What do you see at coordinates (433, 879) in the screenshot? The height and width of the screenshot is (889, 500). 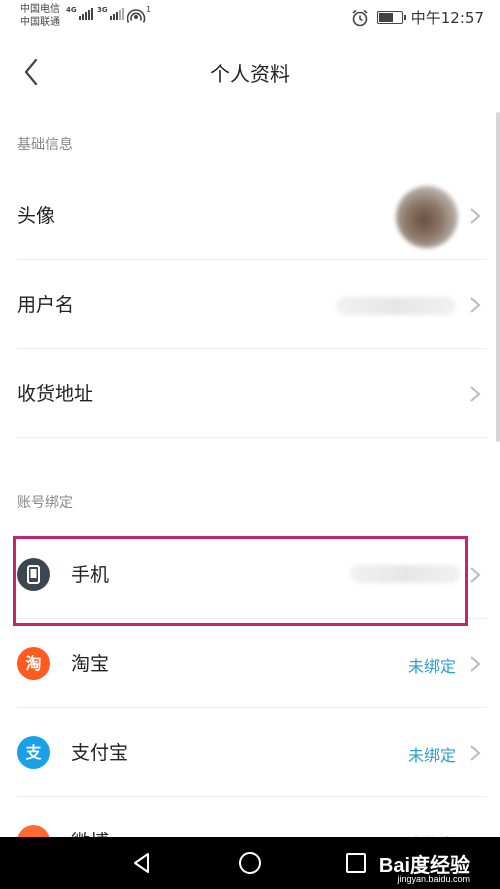 I see `watermark-url: jingyan.baidu.com` at bounding box center [433, 879].